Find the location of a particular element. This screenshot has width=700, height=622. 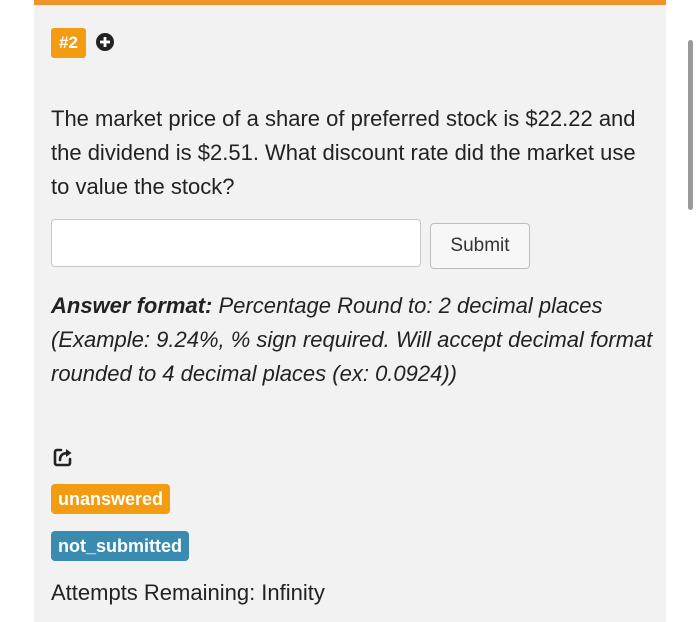

question-number-badge: #2 is located at coordinates (68, 43).